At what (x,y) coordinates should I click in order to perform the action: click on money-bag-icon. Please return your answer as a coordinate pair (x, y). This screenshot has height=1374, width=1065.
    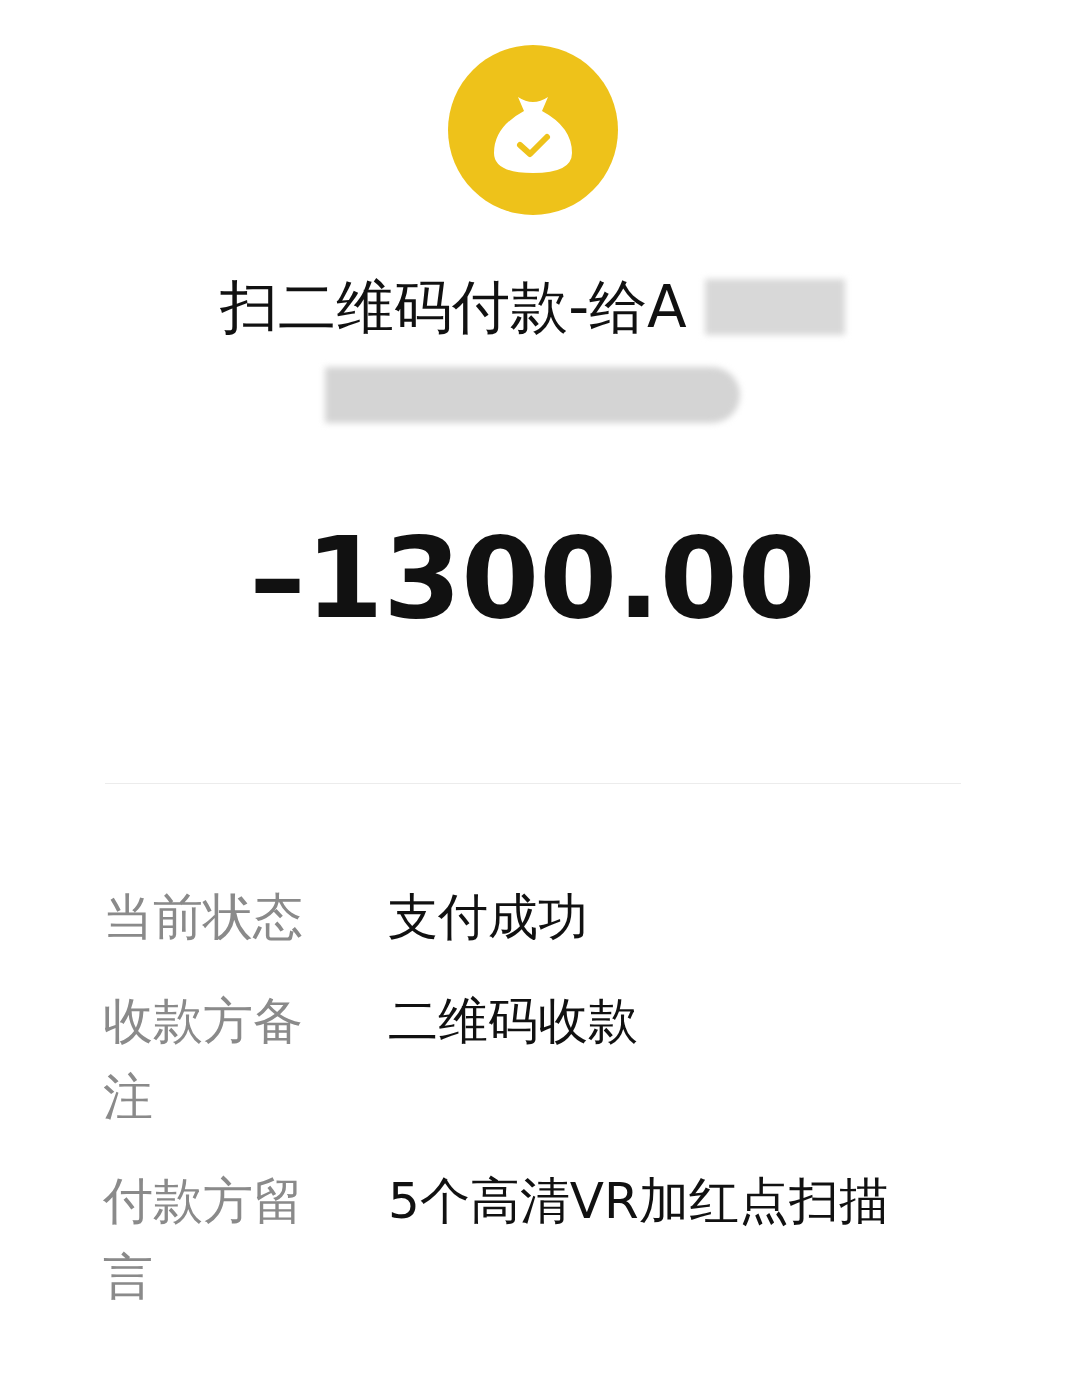
    Looking at the image, I should click on (532, 130).